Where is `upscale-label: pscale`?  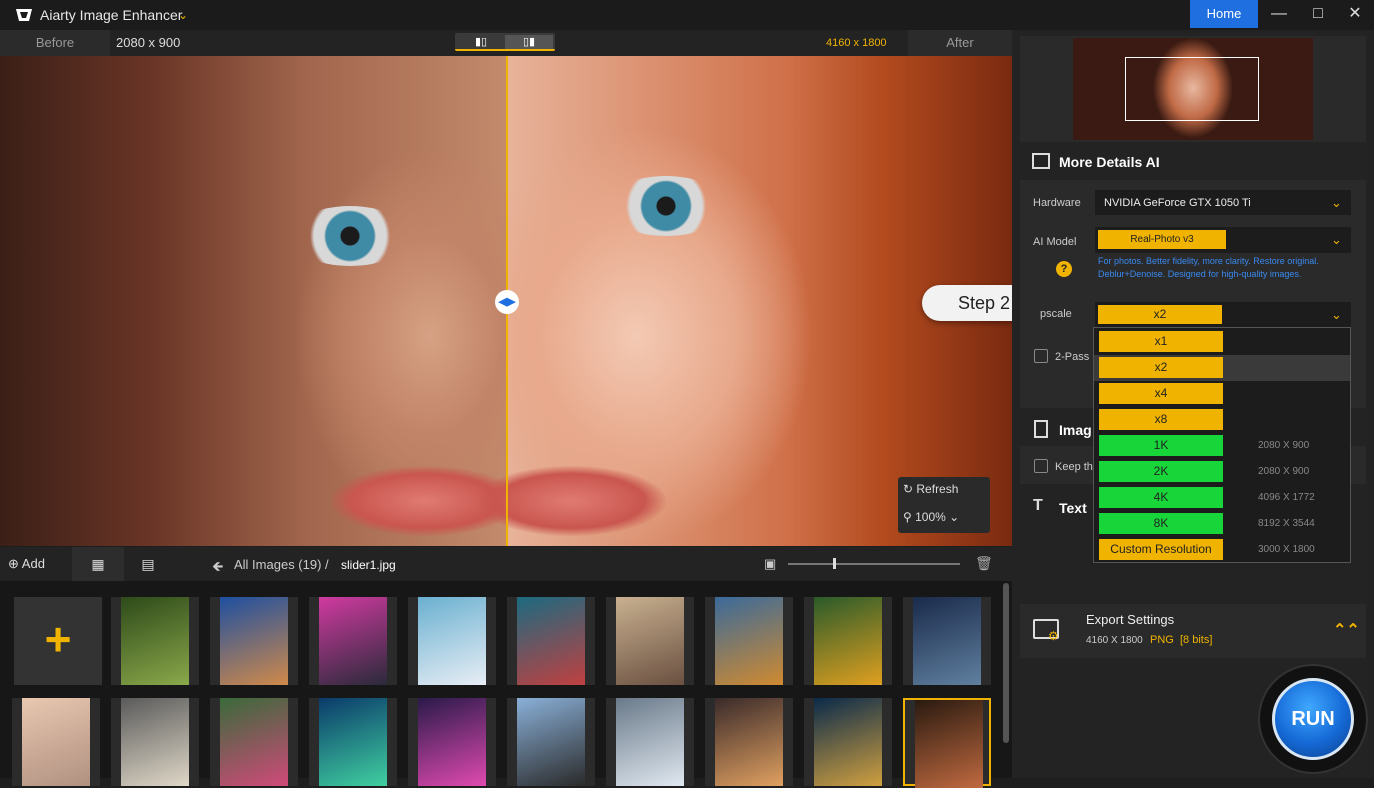
upscale-label: pscale is located at coordinates (1056, 314).